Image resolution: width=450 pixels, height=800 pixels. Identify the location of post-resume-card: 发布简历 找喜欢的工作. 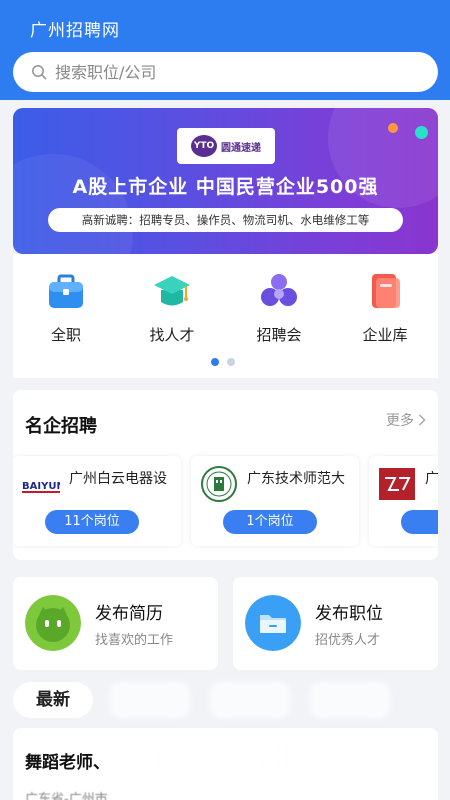
(115, 623).